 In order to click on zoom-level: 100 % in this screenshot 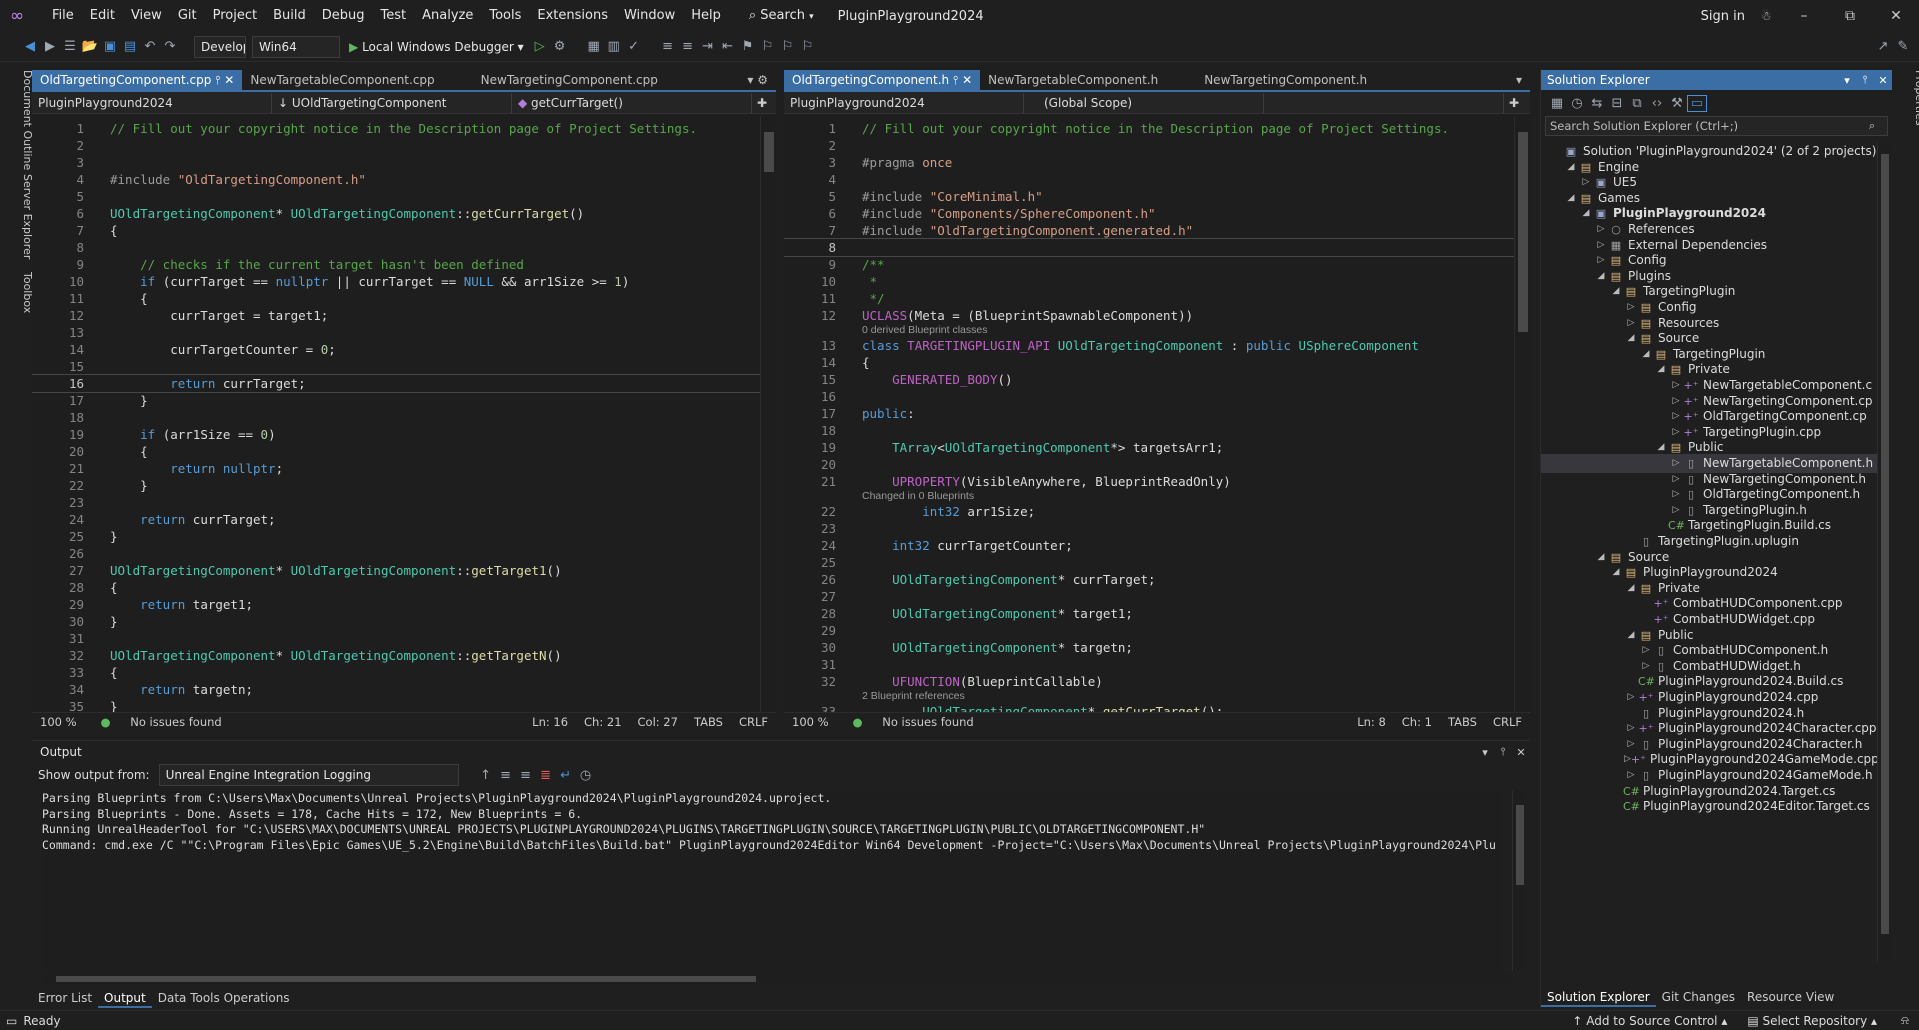, I will do `click(810, 722)`.